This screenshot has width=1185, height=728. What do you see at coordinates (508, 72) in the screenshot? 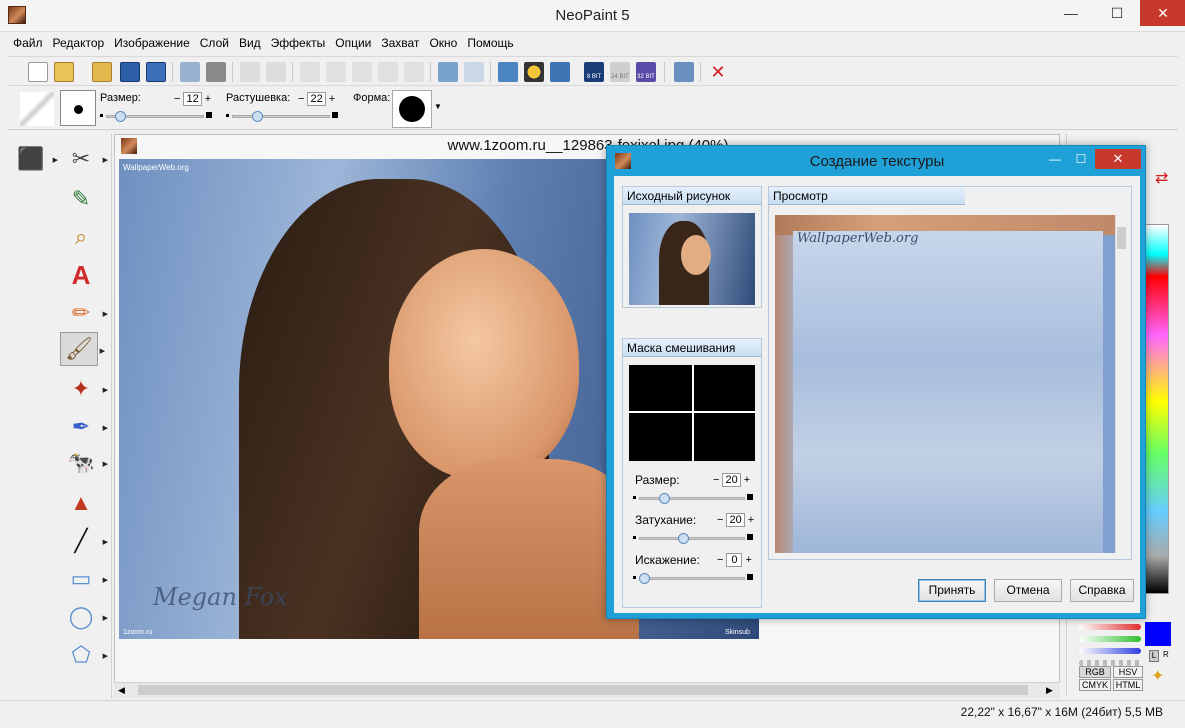
I see `layers-icon` at bounding box center [508, 72].